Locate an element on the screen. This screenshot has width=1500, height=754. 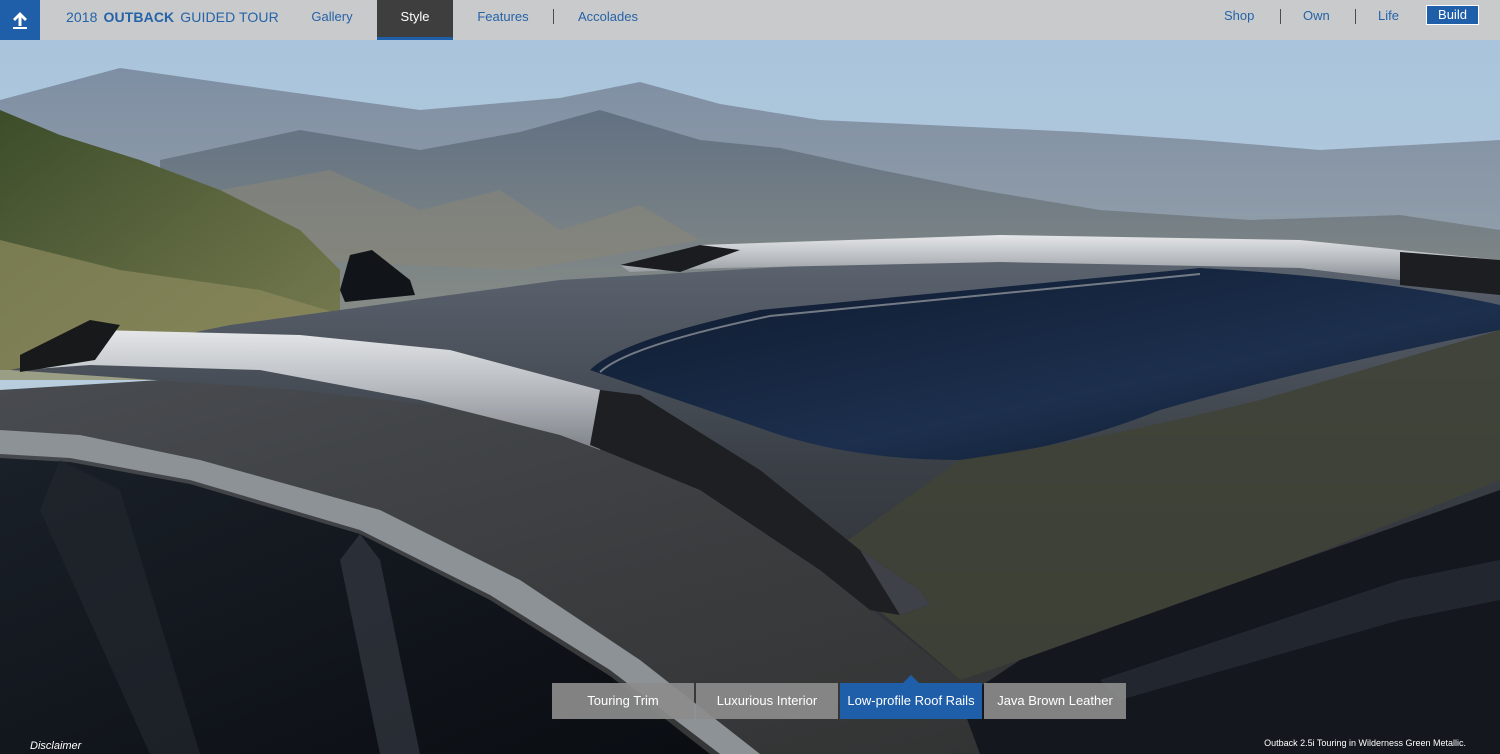
tour-title: 2018 OUTBACK GUIDED TOUR is located at coordinates (172, 18).